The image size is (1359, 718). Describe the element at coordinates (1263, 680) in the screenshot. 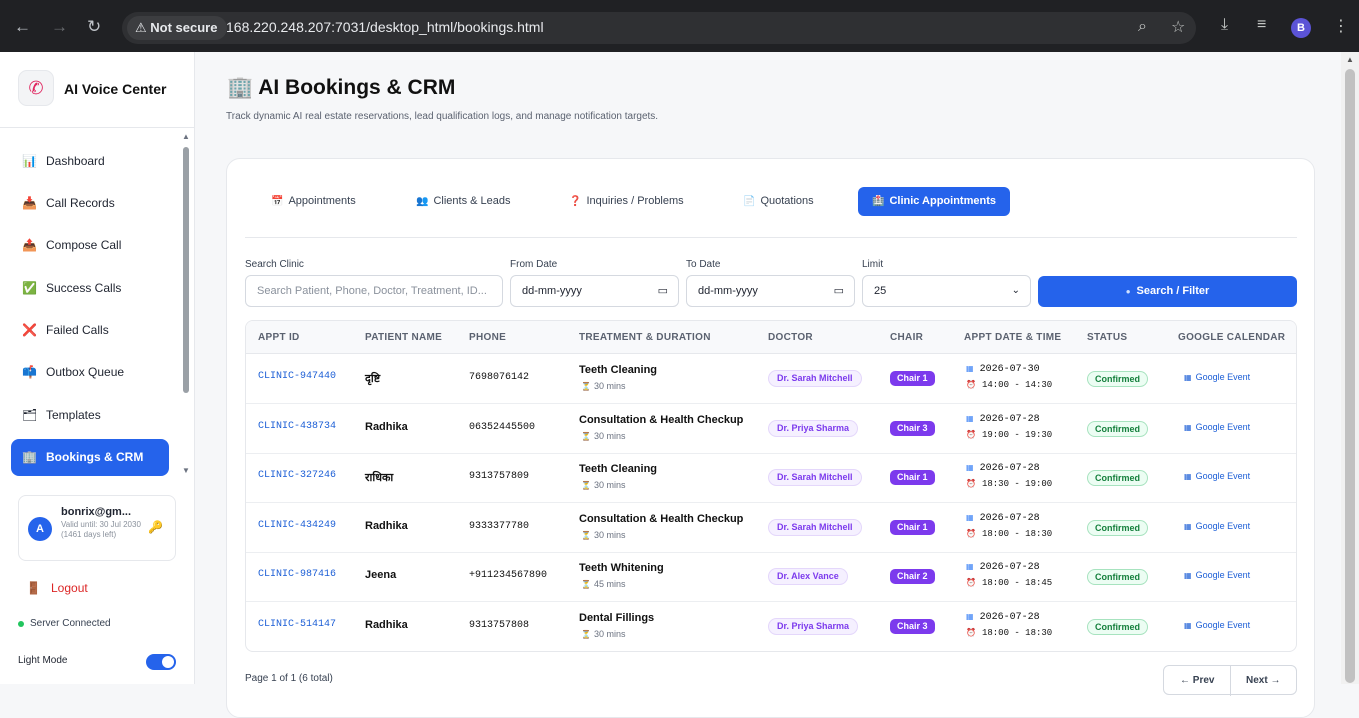

I see `next-page-button: Next →` at that location.